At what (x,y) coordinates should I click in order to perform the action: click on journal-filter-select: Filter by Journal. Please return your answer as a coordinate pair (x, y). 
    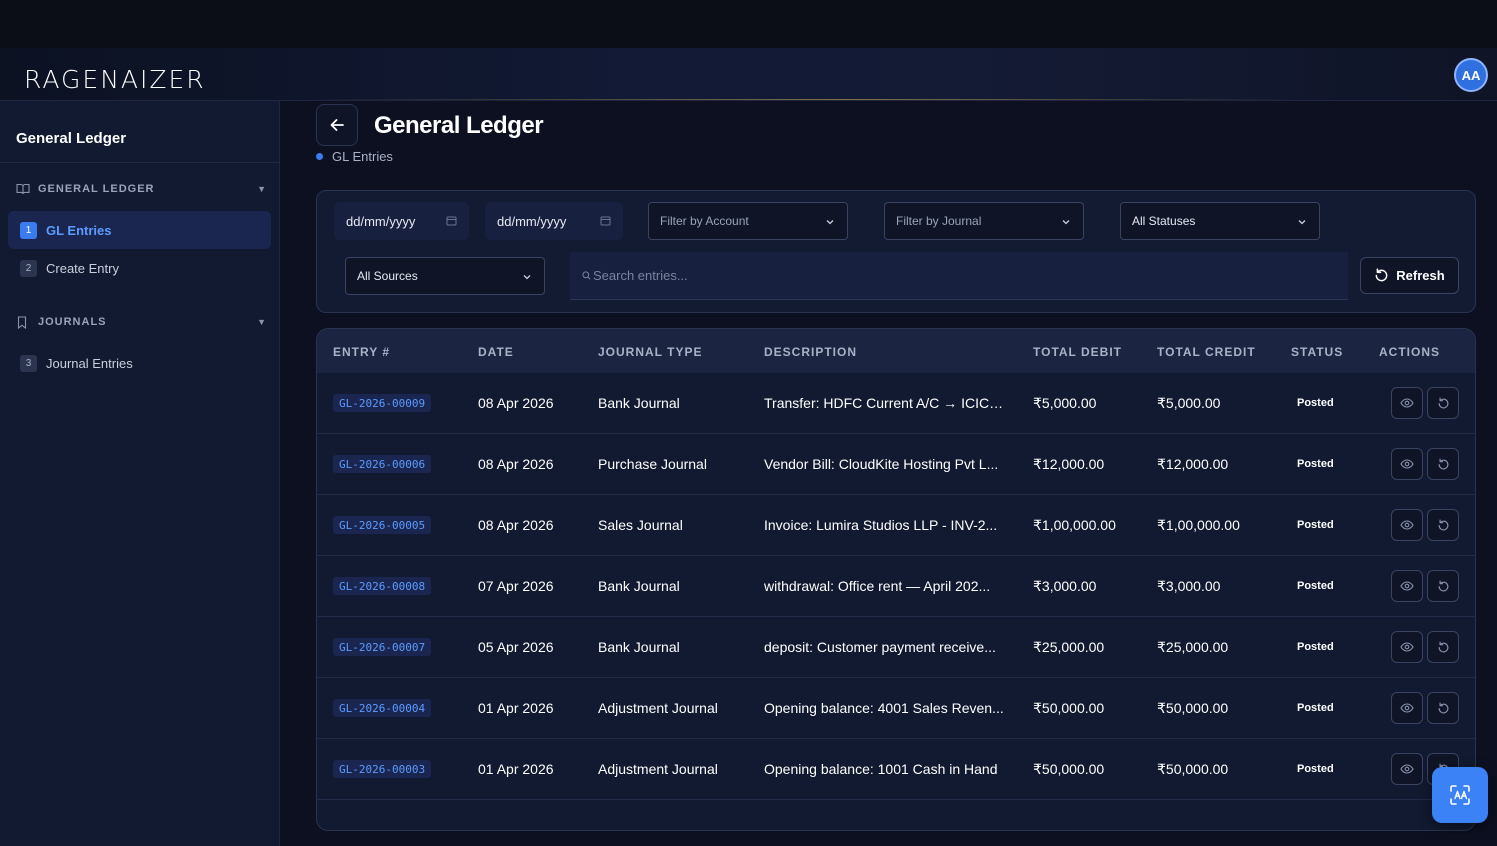
    Looking at the image, I should click on (984, 221).